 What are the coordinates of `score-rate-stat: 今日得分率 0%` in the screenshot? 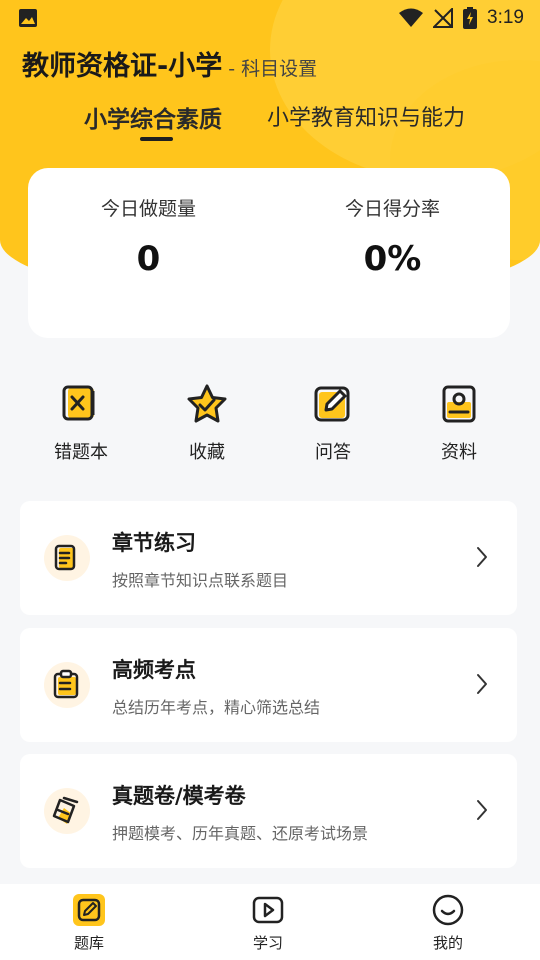 It's located at (392, 236).